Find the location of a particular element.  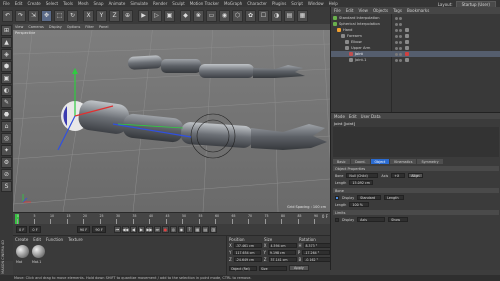

display-dropdown: Standard is located at coordinates (369, 197).